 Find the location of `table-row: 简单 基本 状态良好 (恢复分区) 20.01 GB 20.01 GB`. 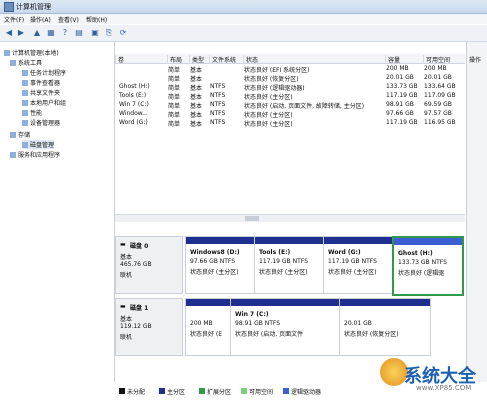

table-row: 简单 基本 状态良好 (恢复分区) 20.01 GB 20.01 GB is located at coordinates (290, 78).